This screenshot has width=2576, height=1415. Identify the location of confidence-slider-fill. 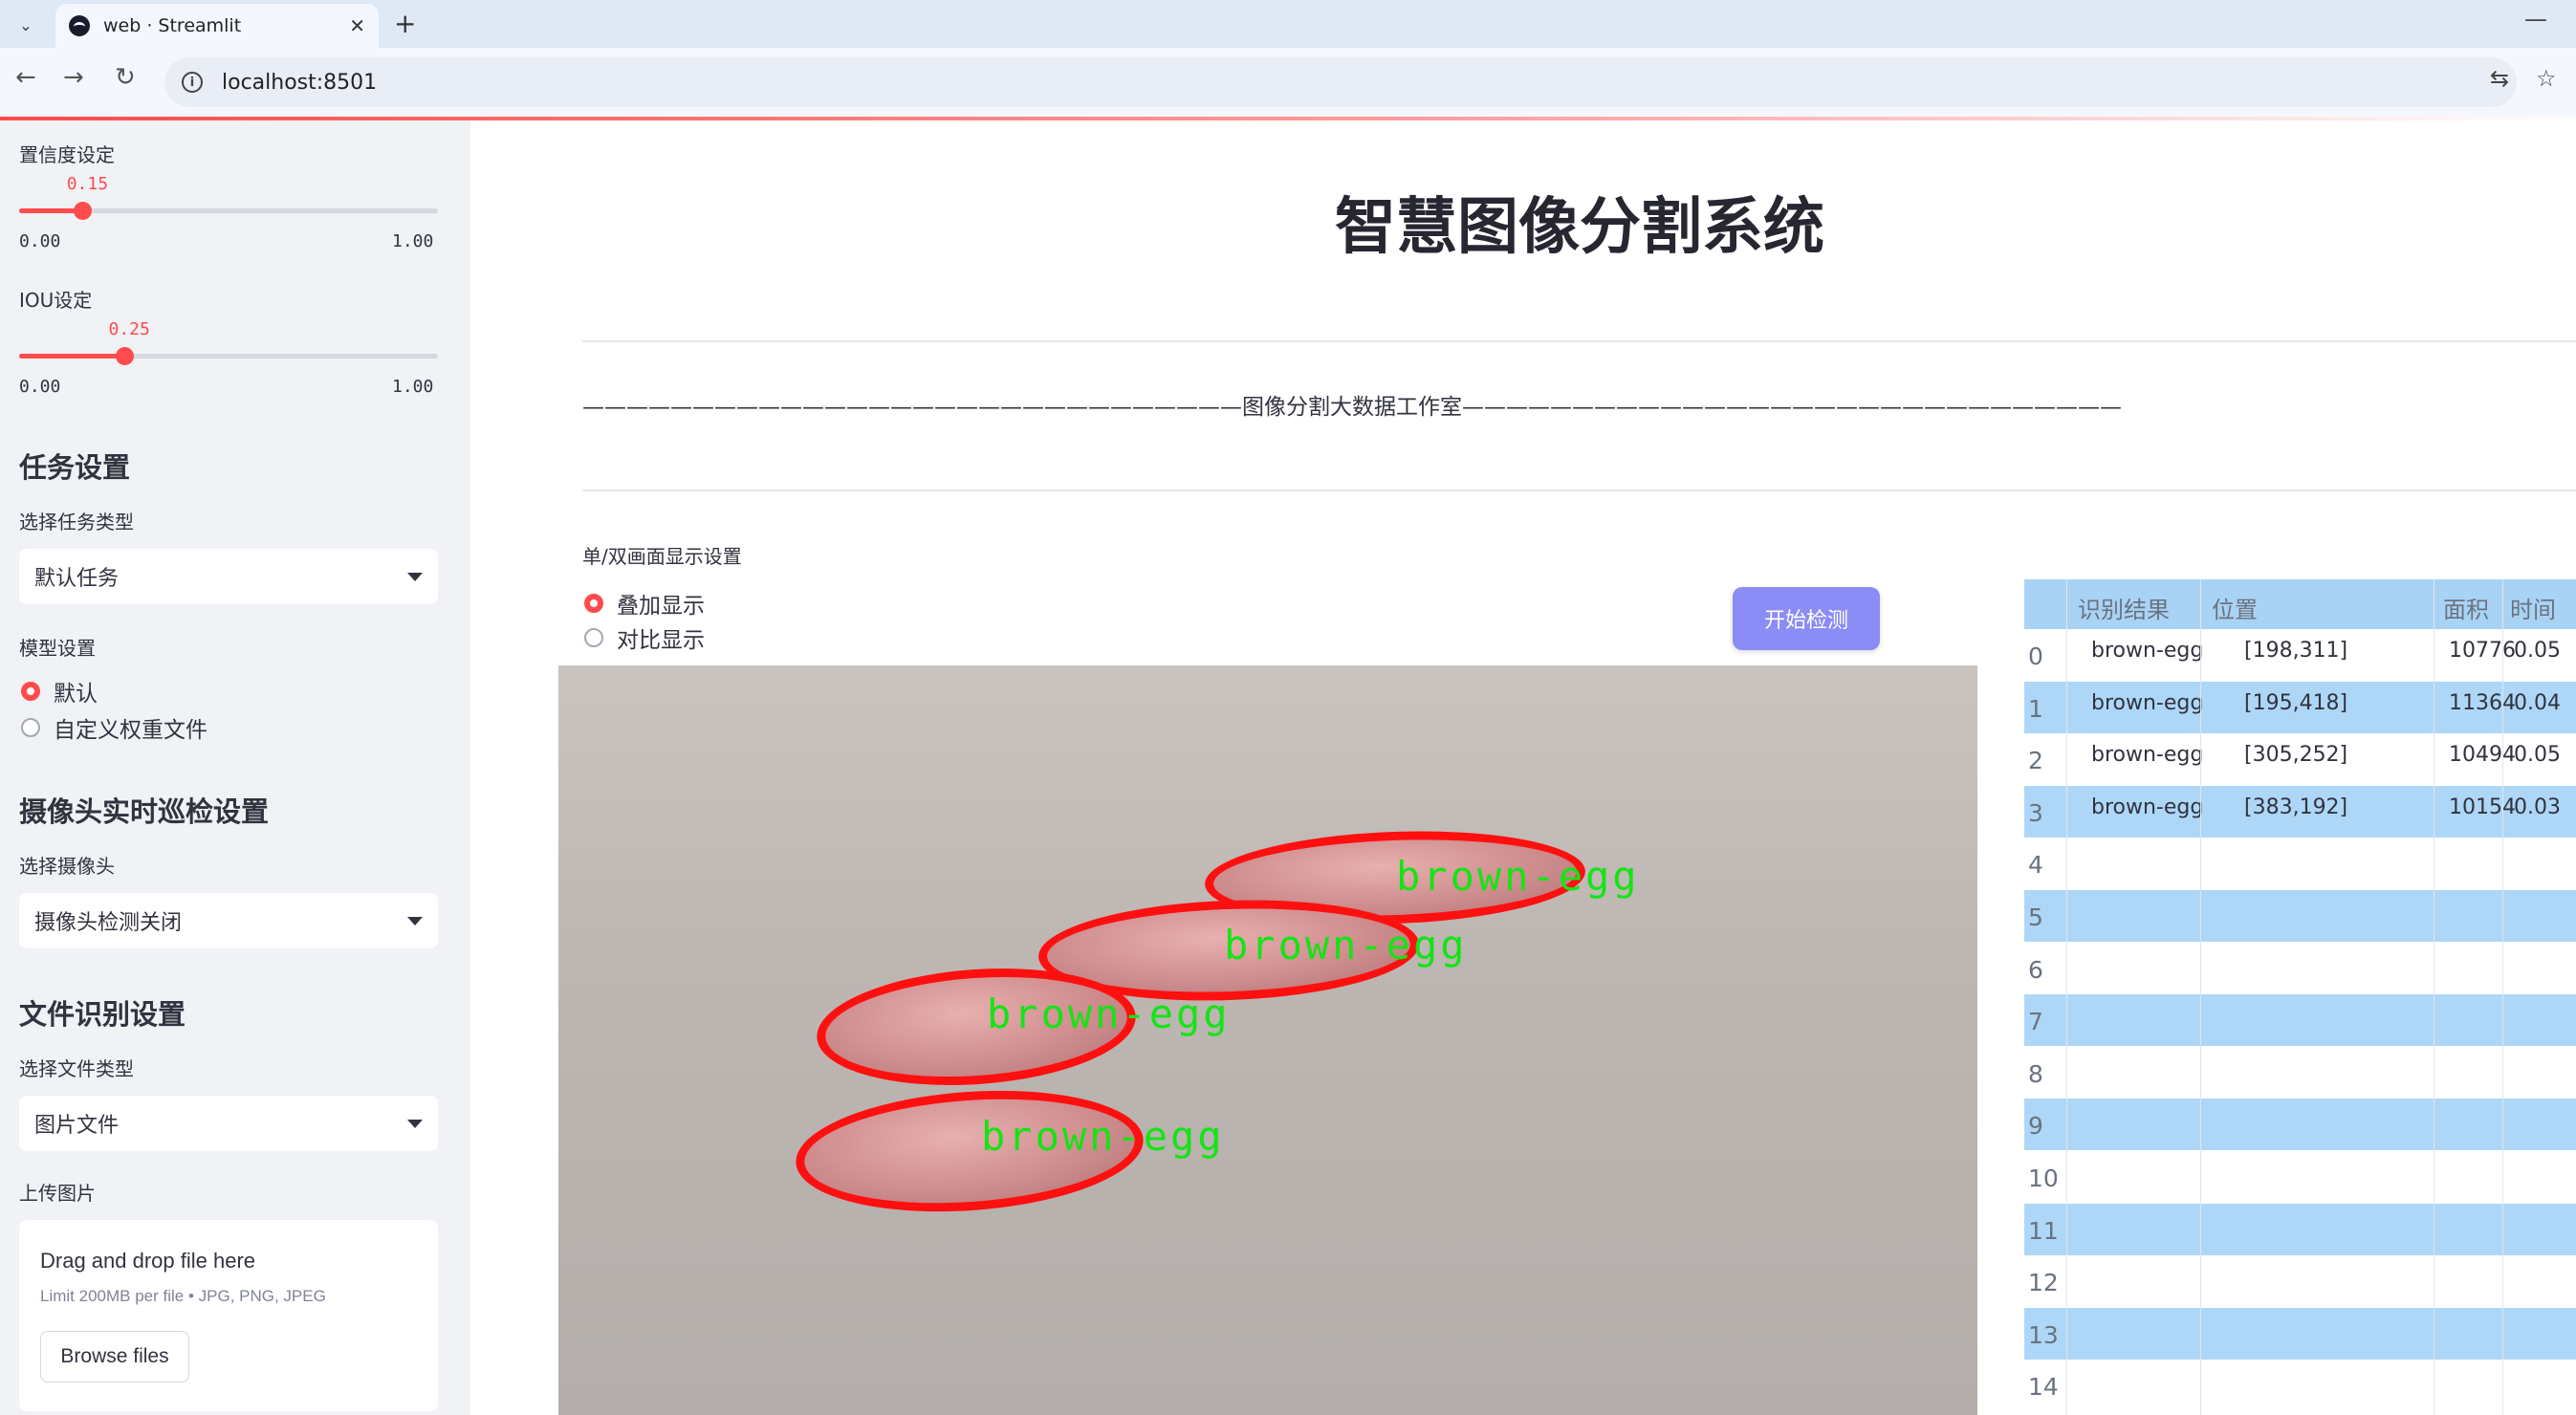
(50, 211).